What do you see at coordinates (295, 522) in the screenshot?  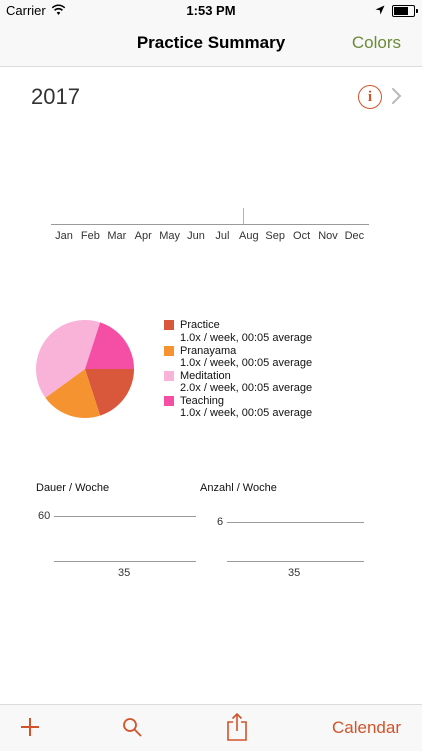 I see `count-gridline` at bounding box center [295, 522].